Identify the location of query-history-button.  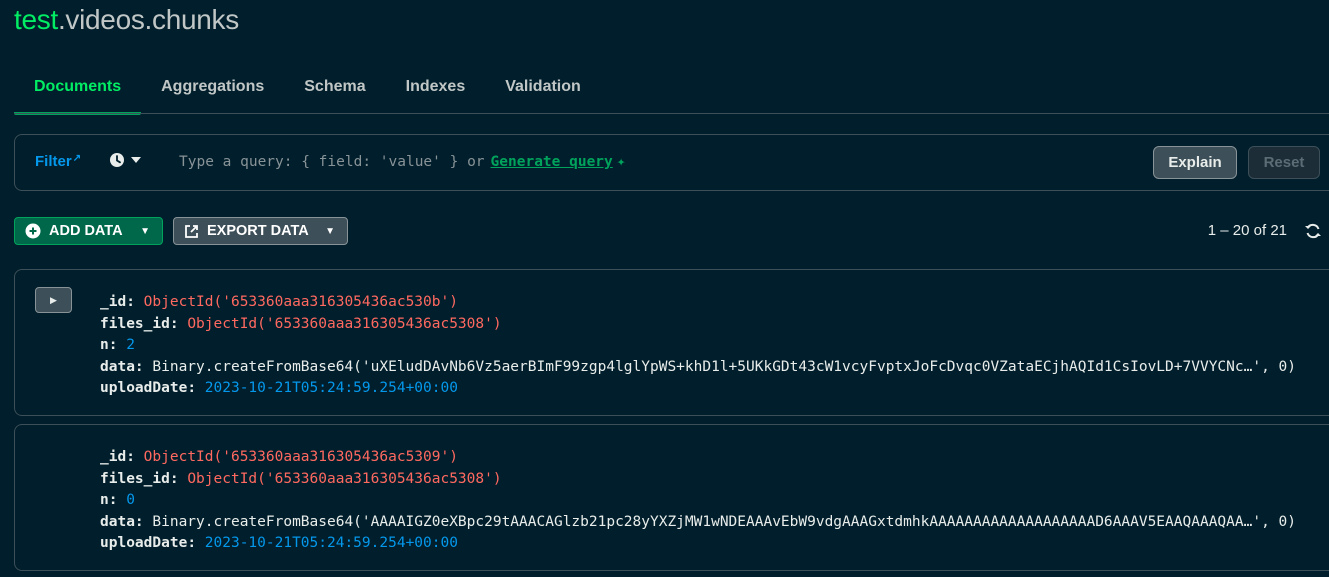
(125, 160).